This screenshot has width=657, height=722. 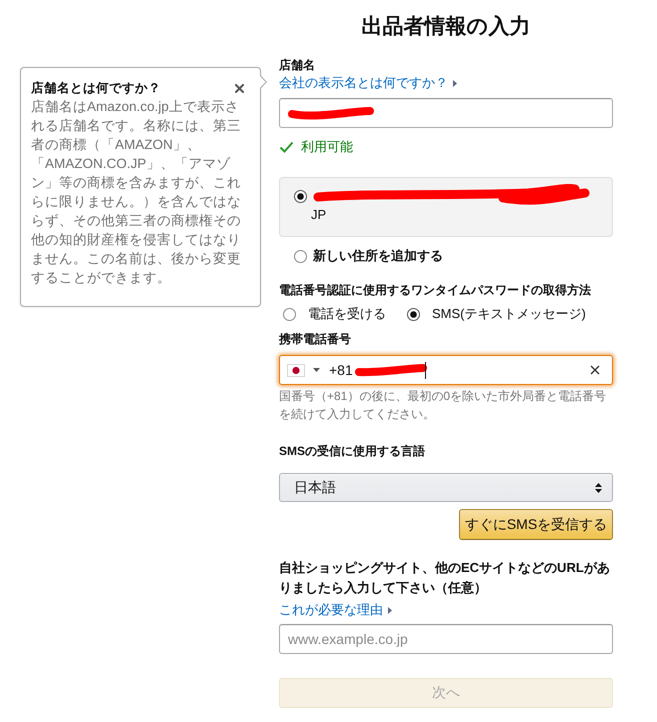 I want to click on phone-number-value: +81, so click(x=341, y=370).